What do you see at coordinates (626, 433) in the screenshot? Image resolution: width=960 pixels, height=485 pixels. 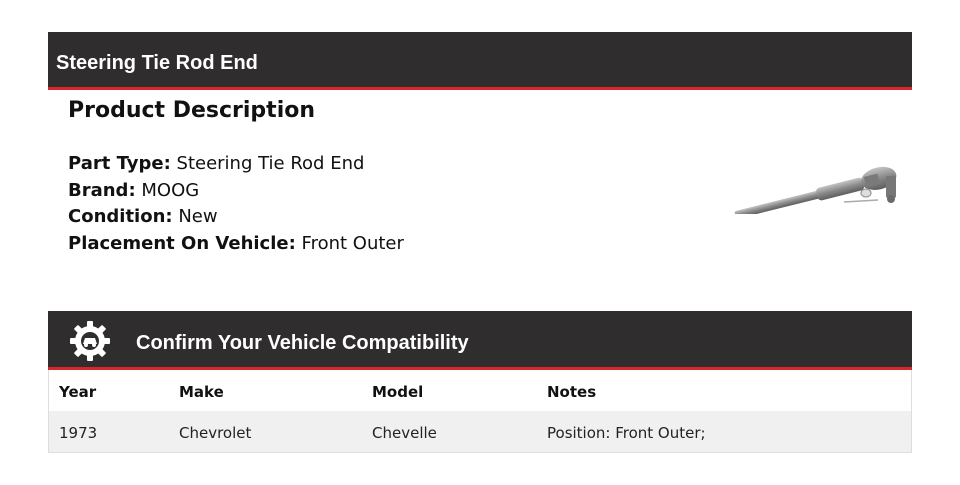 I see `cell-notes: Position: Front Outer;` at bounding box center [626, 433].